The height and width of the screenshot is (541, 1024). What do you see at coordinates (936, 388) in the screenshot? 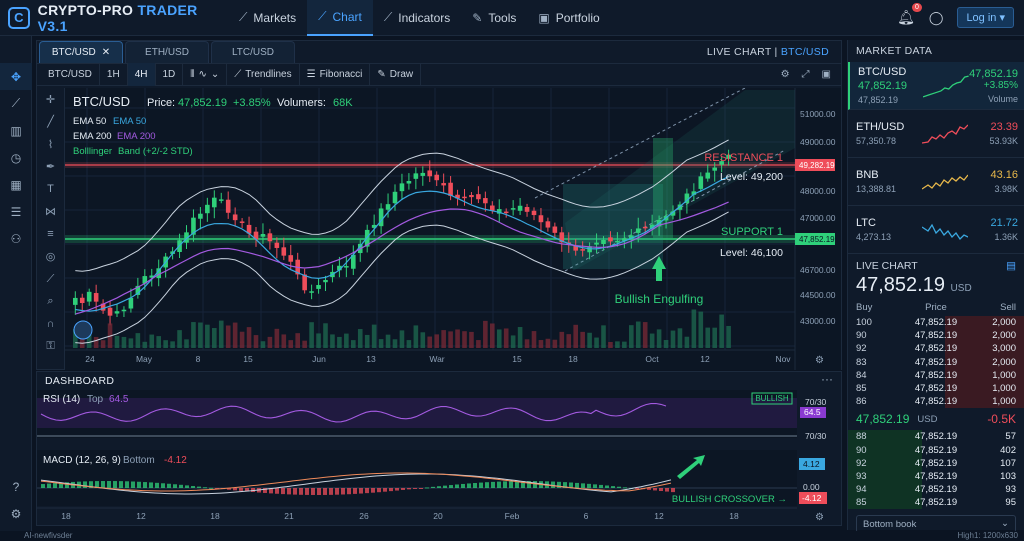
I see `orderbook-row: 85 47,852.19 1,000` at bounding box center [936, 388].